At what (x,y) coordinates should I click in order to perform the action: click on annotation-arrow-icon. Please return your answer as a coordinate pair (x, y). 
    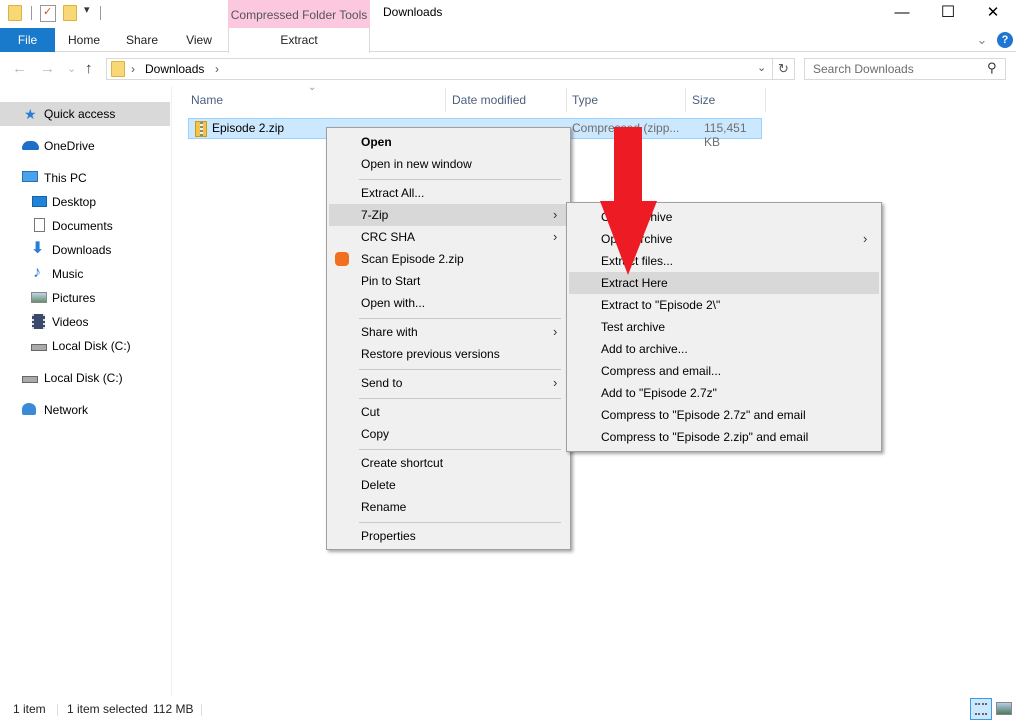
    Looking at the image, I should click on (628, 201).